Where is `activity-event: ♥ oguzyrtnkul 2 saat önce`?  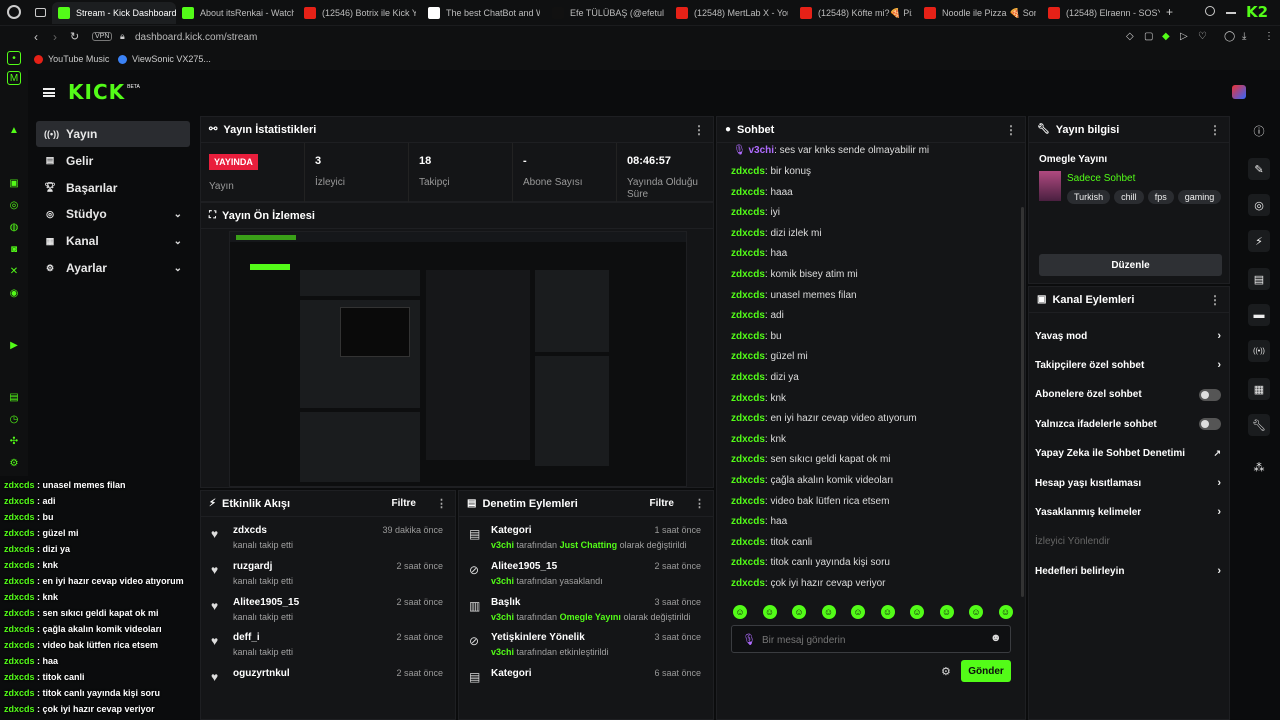
activity-event: ♥ oguzyrtnkul 2 saat önce is located at coordinates (328, 681).